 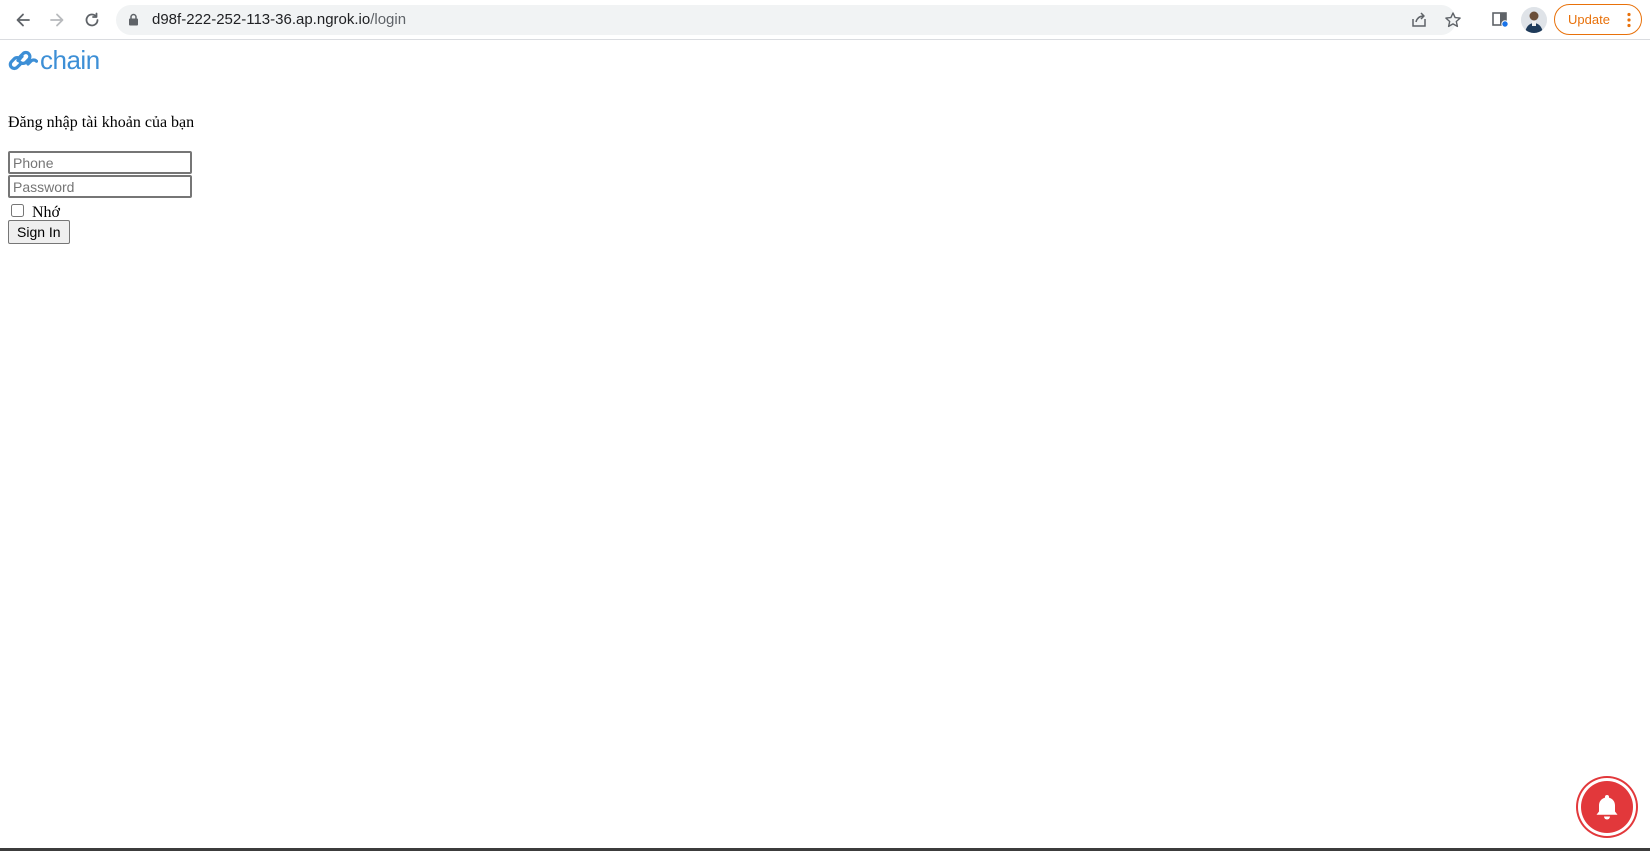 I want to click on lock-icon, so click(x=133, y=19).